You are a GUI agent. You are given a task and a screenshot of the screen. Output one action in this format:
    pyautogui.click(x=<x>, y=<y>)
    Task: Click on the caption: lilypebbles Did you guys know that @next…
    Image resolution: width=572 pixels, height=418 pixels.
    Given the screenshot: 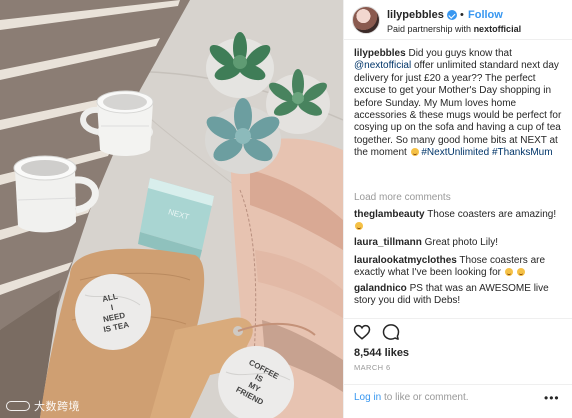 What is the action you would take?
    pyautogui.click(x=460, y=104)
    